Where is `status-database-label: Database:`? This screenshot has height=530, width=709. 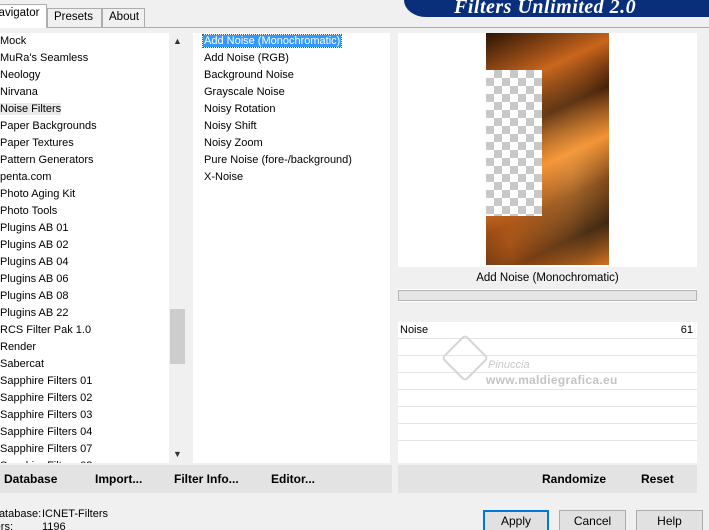
status-database-label: Database: is located at coordinates (21, 514).